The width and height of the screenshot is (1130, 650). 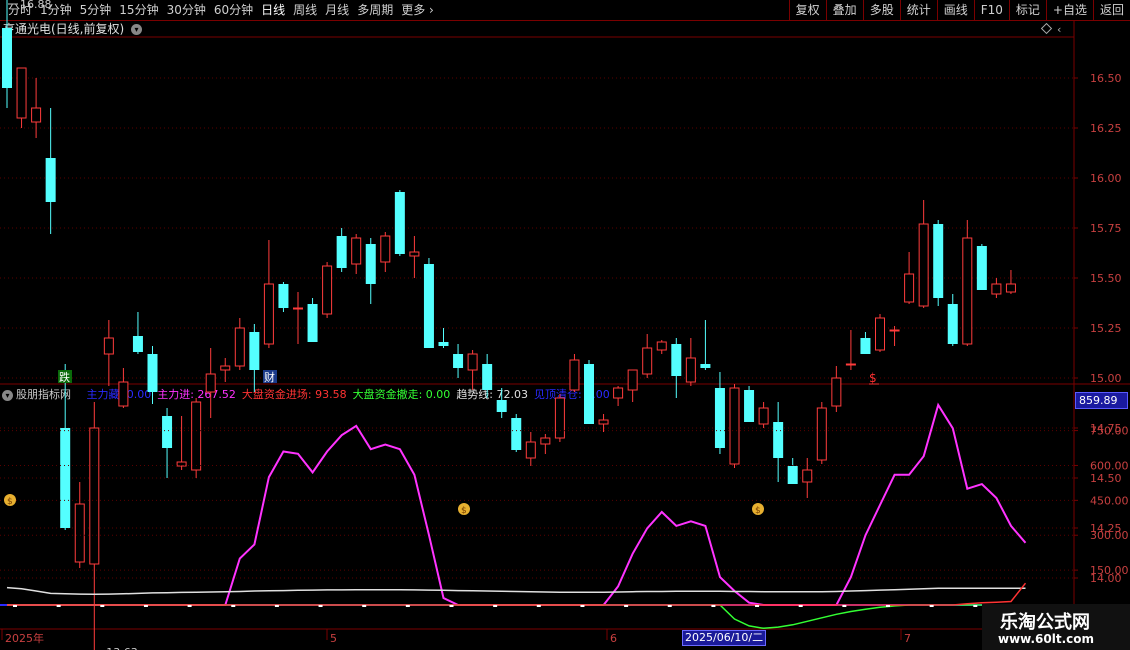 What do you see at coordinates (1106, 178) in the screenshot?
I see `price-tick-label: 16.00` at bounding box center [1106, 178].